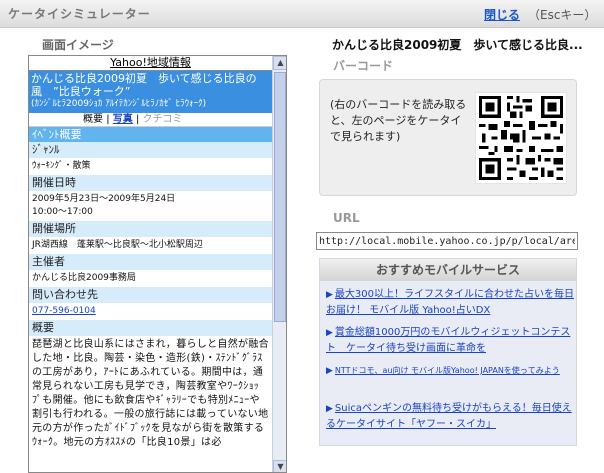 The width and height of the screenshot is (604, 473). I want to click on phone-tabs: 概要 | 写真 | クチコミ, so click(150, 120).